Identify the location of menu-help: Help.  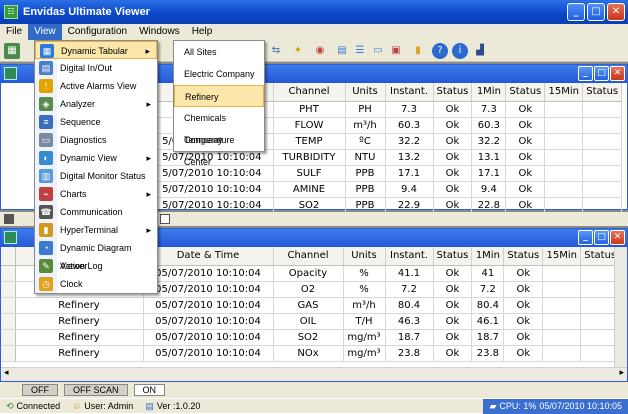
(202, 32).